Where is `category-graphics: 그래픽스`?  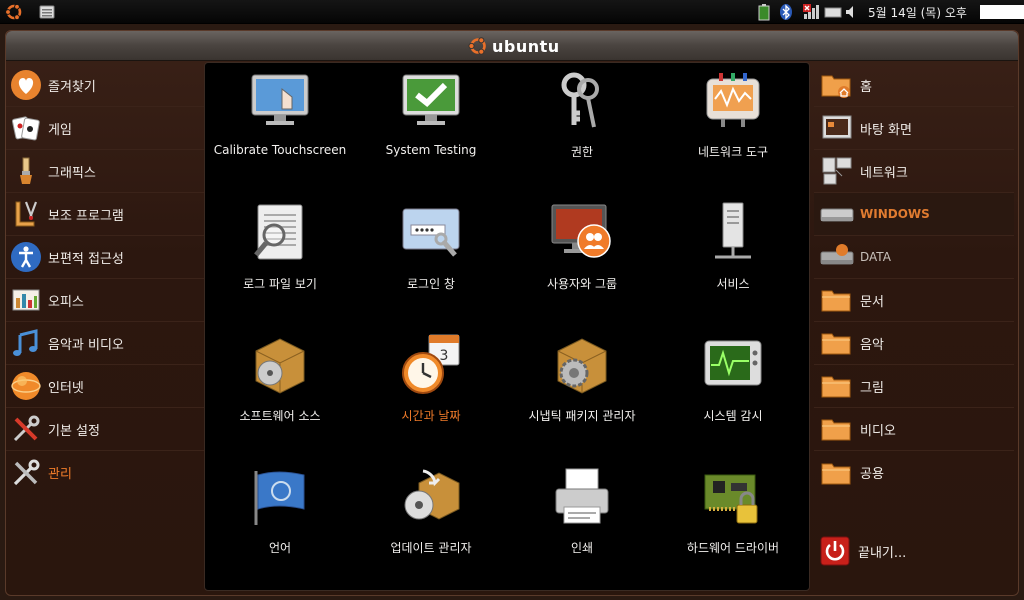
category-graphics: 그래픽스 is located at coordinates (106, 171).